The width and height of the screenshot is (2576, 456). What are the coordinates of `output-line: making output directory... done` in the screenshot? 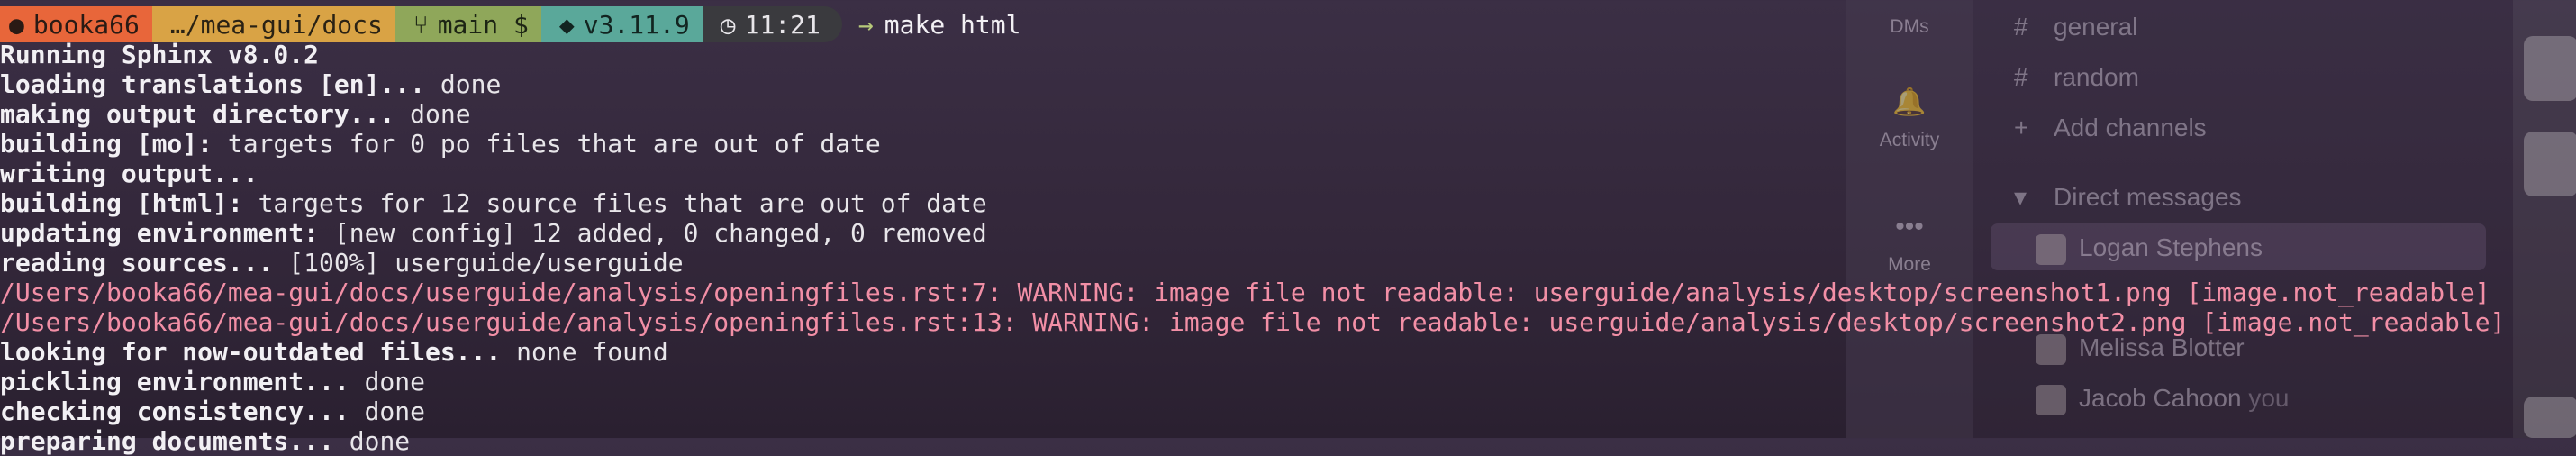 It's located at (1252, 114).